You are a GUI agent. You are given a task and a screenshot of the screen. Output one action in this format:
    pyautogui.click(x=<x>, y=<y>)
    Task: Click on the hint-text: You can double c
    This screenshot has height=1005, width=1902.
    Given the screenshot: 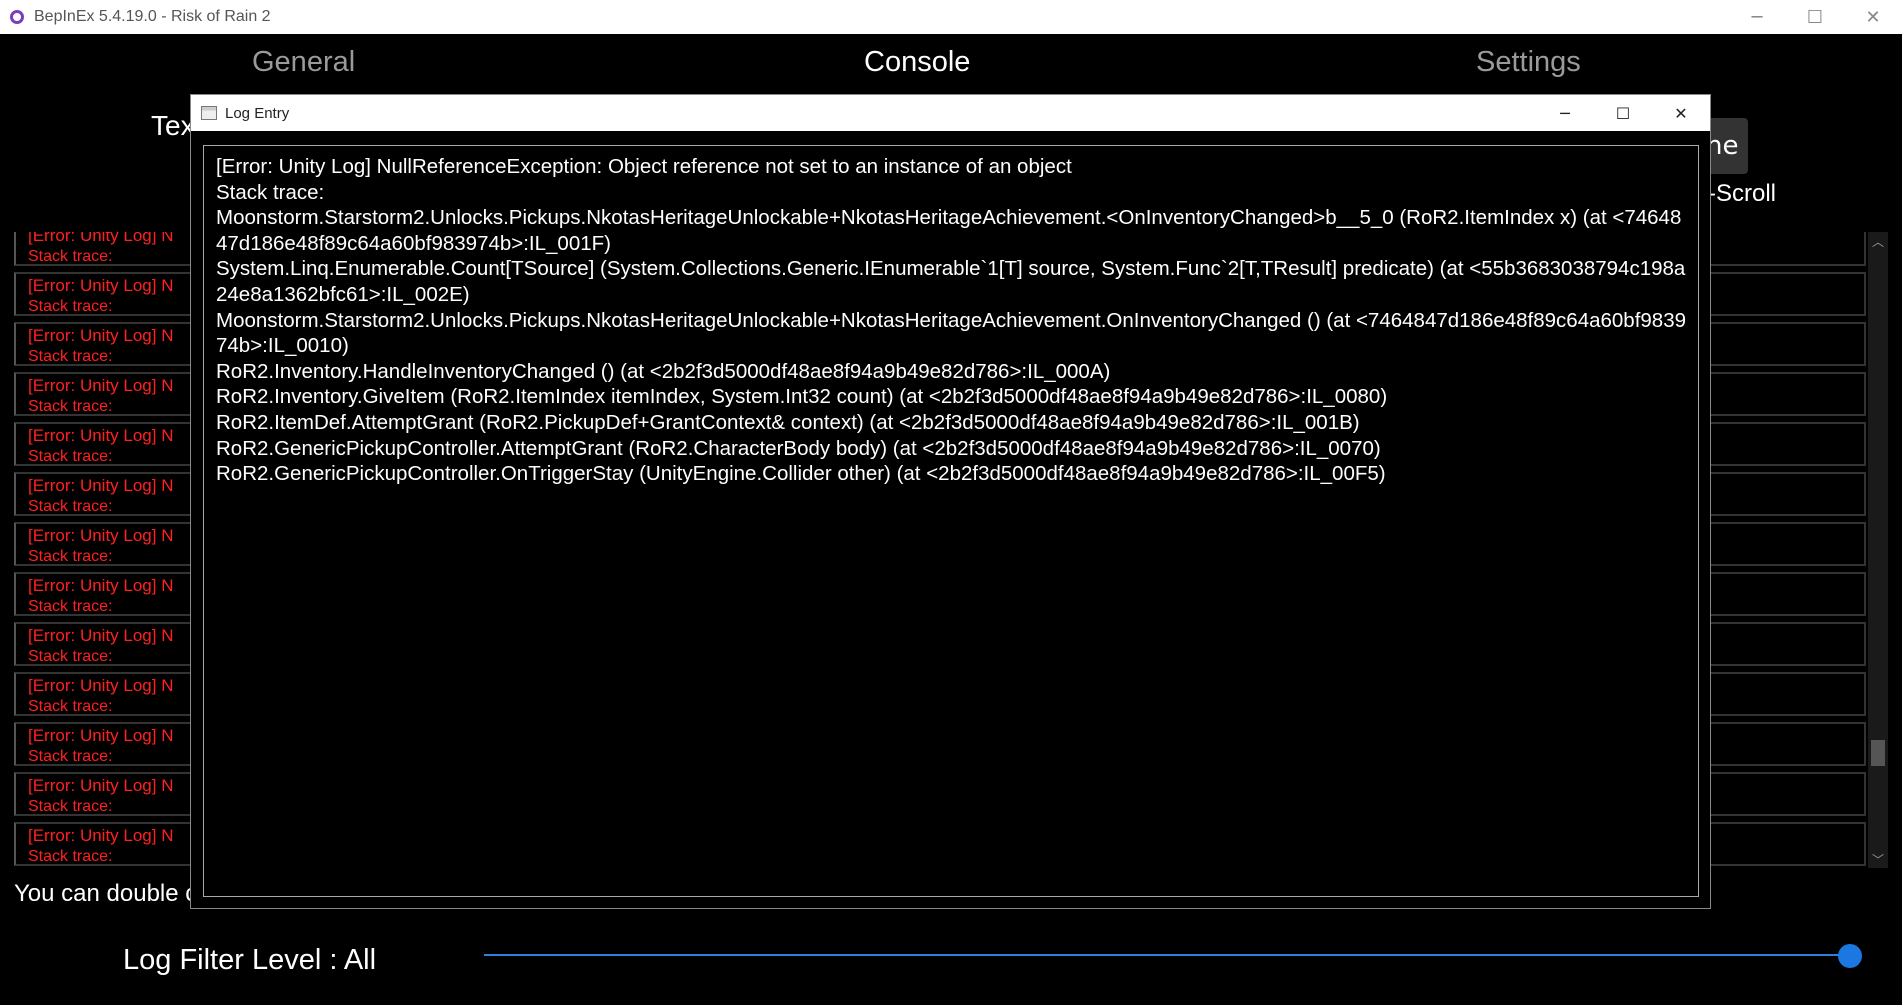 What is the action you would take?
    pyautogui.click(x=106, y=893)
    